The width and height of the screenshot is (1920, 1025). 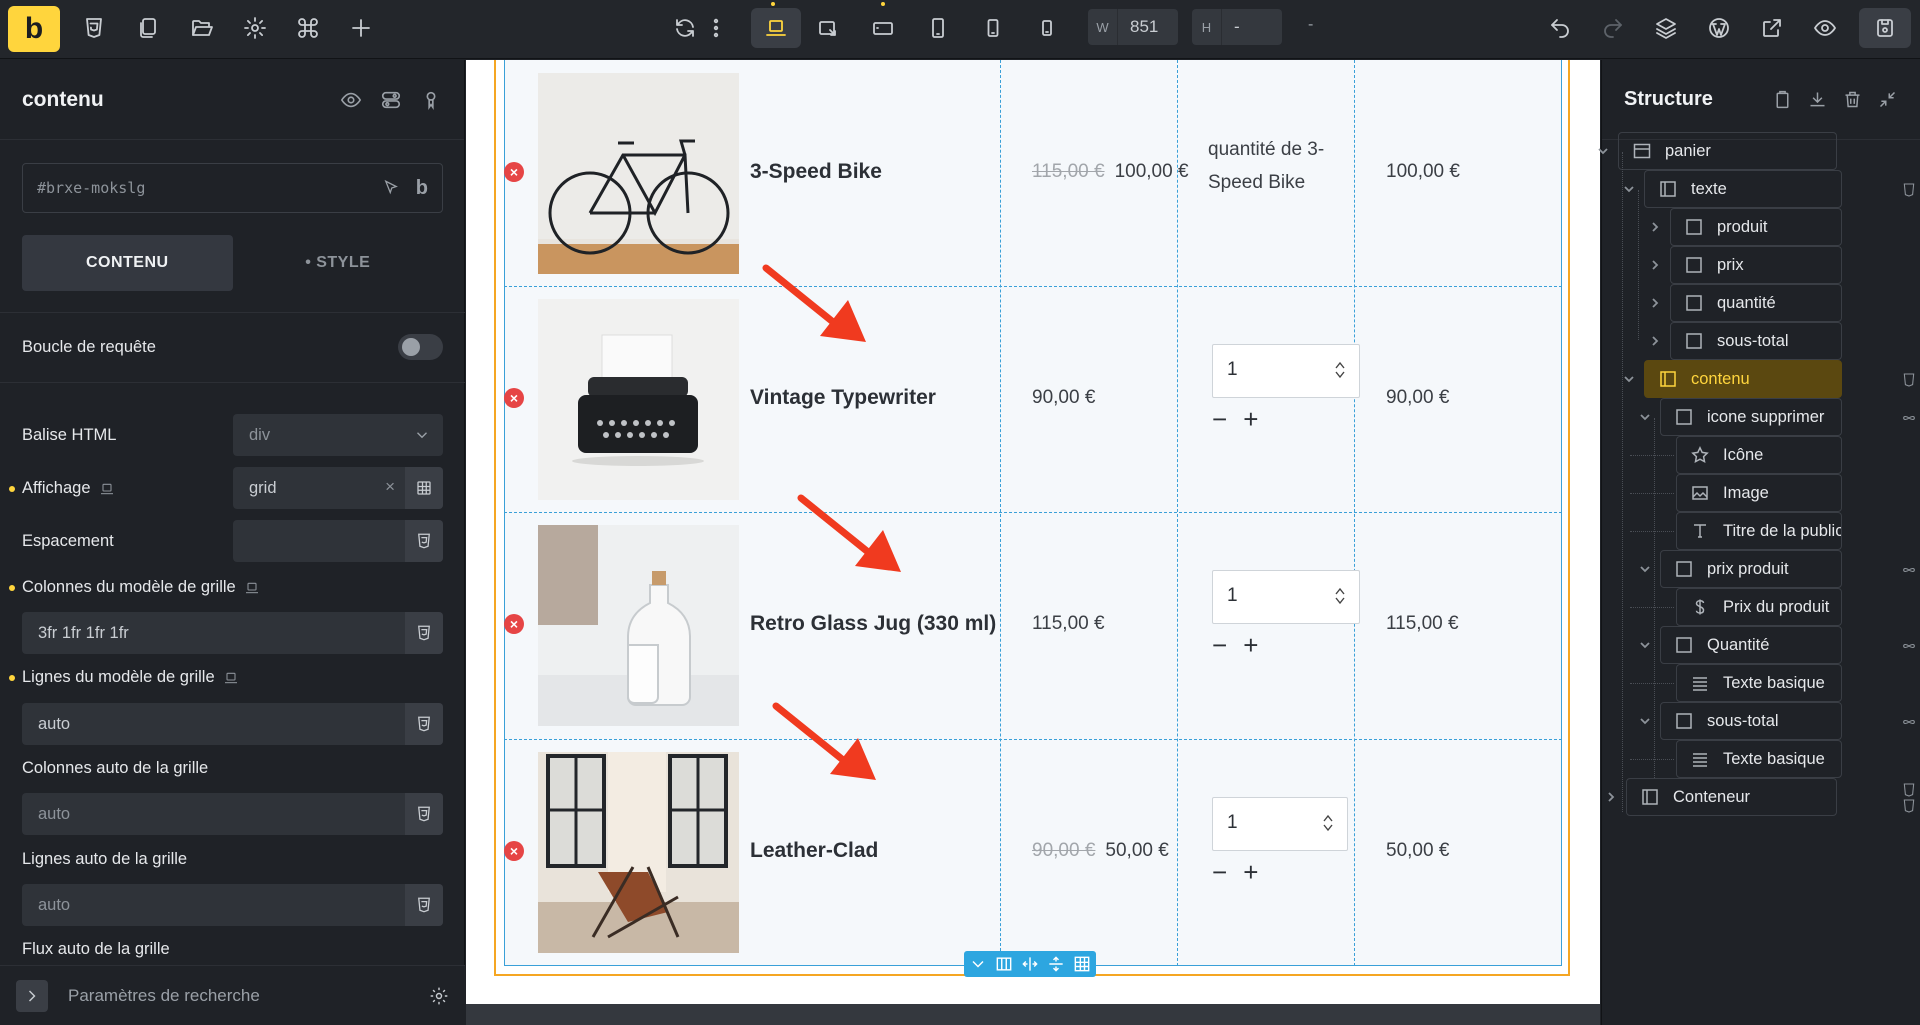 What do you see at coordinates (148, 28) in the screenshot?
I see `pages-button` at bounding box center [148, 28].